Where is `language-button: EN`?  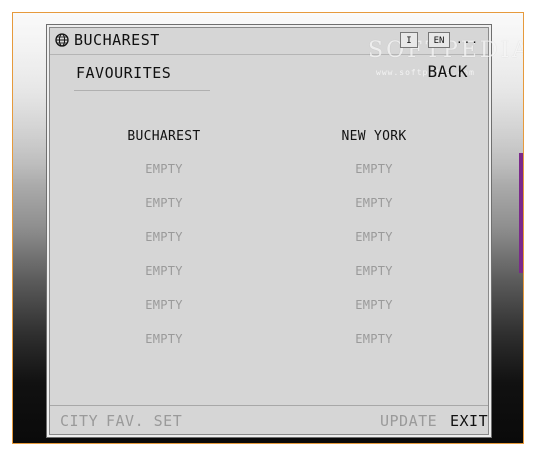 language-button: EN is located at coordinates (439, 40).